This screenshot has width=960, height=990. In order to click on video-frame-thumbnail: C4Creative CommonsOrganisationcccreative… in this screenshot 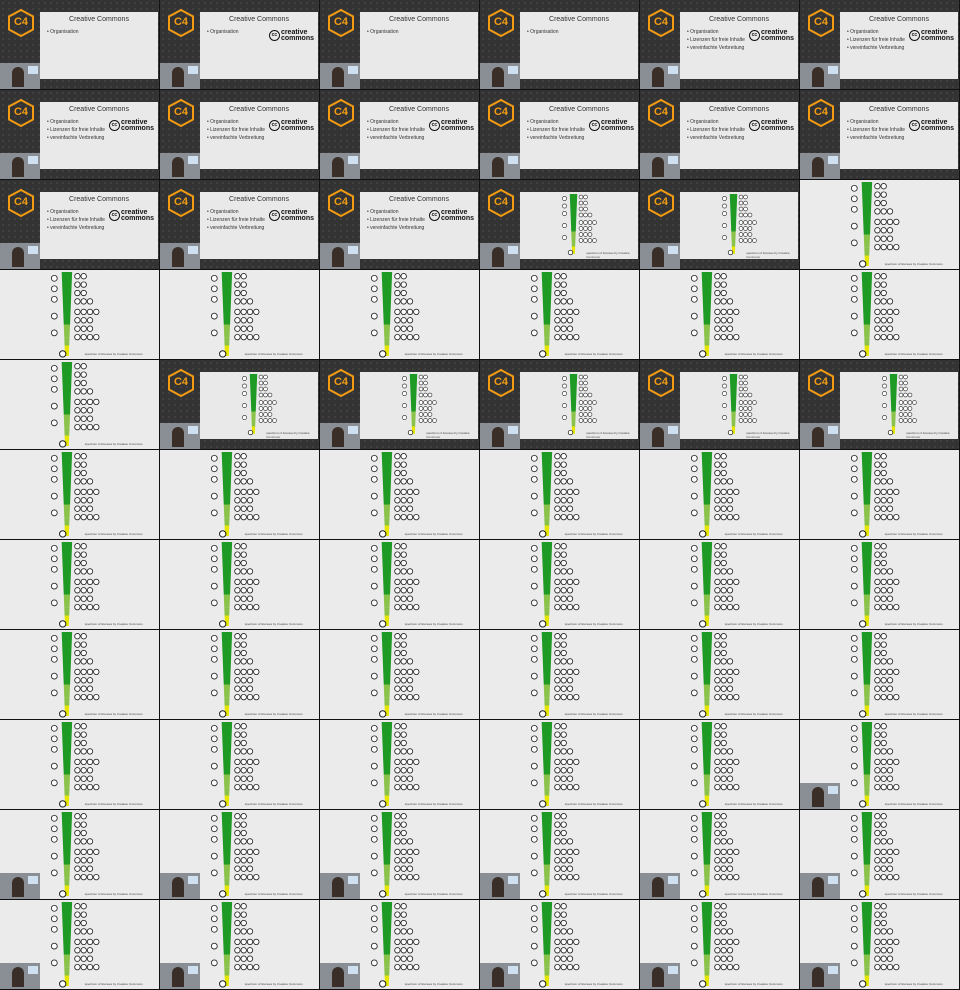, I will do `click(240, 45)`.